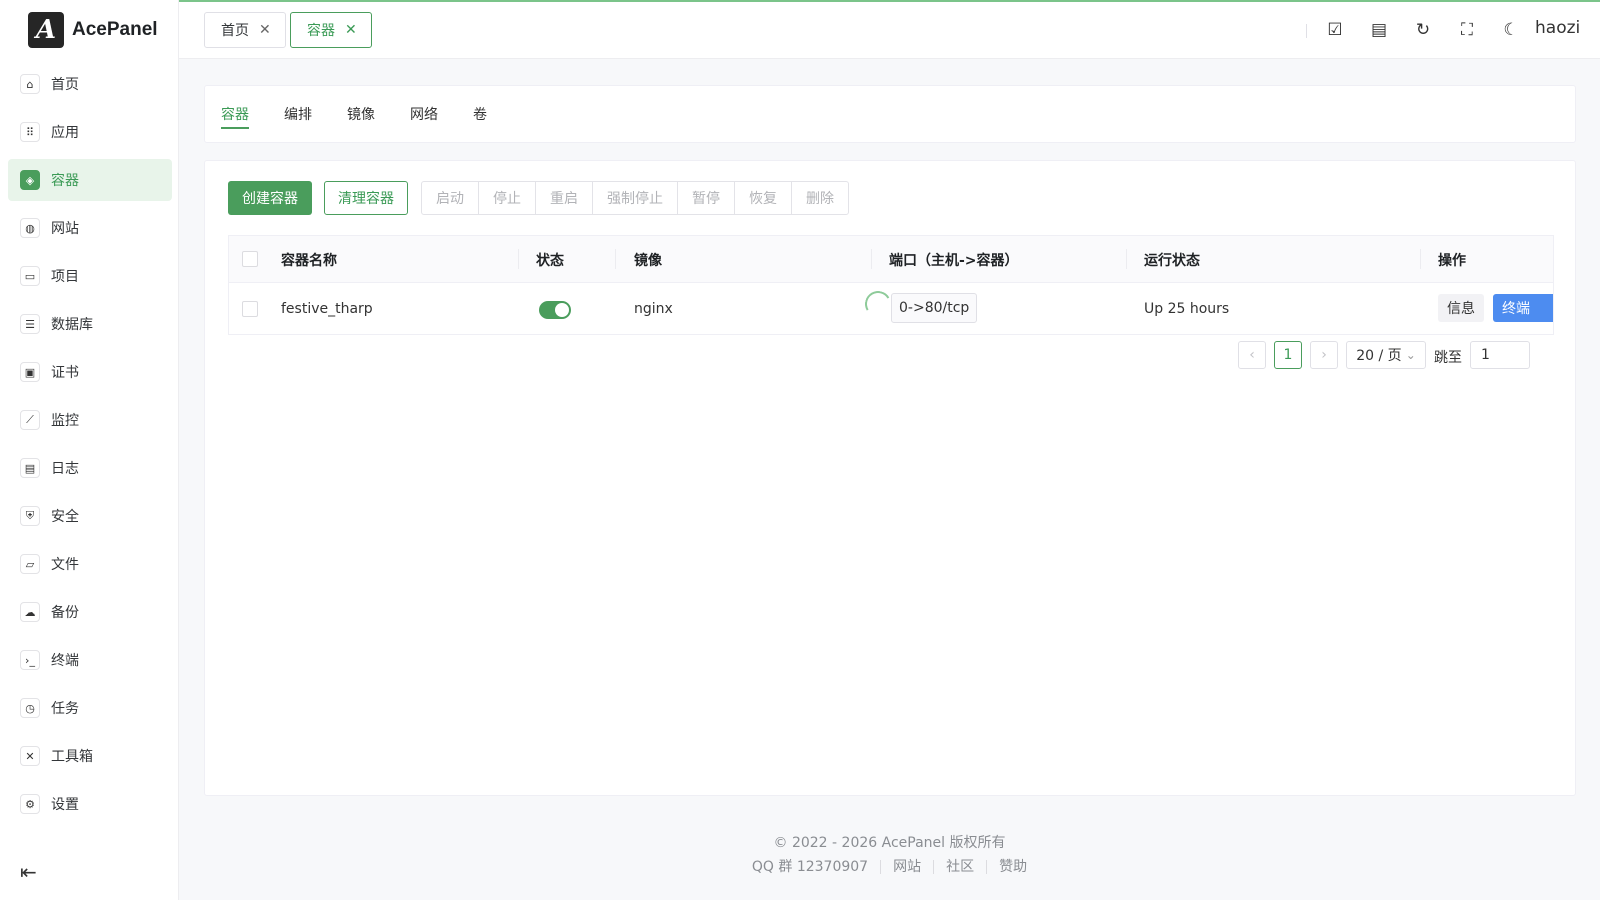  I want to click on document-icon: ▤, so click(1379, 30).